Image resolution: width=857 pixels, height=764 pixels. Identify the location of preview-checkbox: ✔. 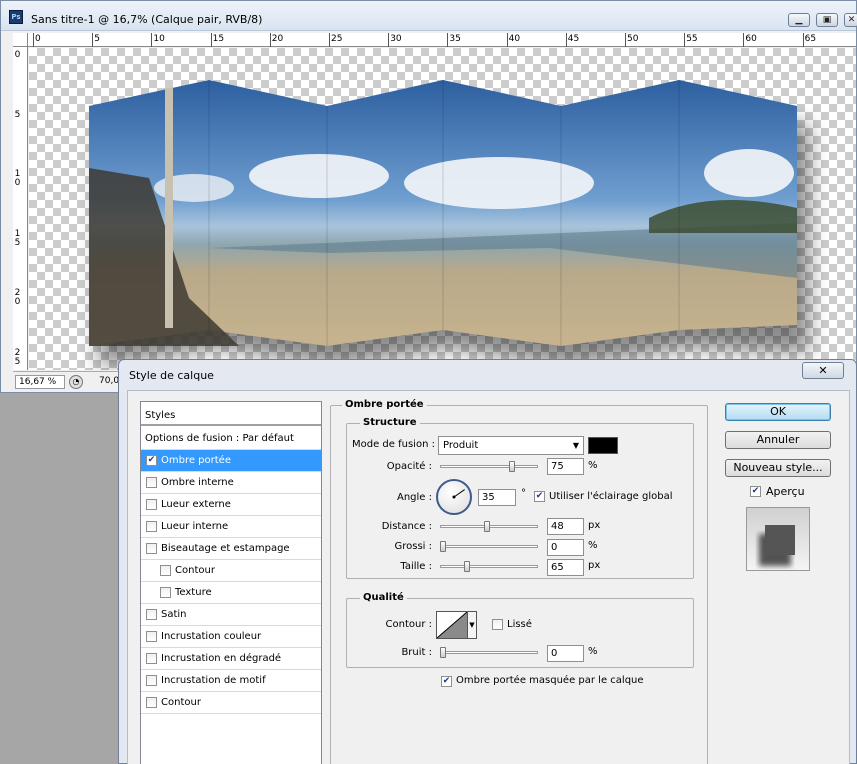
(755, 491).